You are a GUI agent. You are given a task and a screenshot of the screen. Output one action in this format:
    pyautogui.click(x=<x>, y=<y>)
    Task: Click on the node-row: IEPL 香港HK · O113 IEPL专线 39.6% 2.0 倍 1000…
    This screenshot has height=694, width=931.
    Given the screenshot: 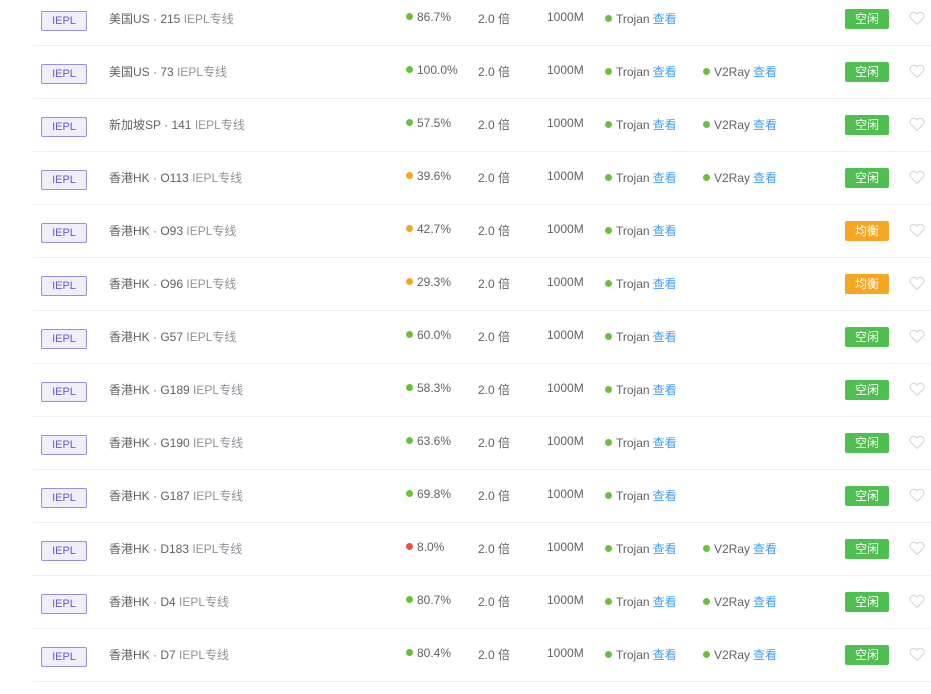 What is the action you would take?
    pyautogui.click(x=482, y=178)
    